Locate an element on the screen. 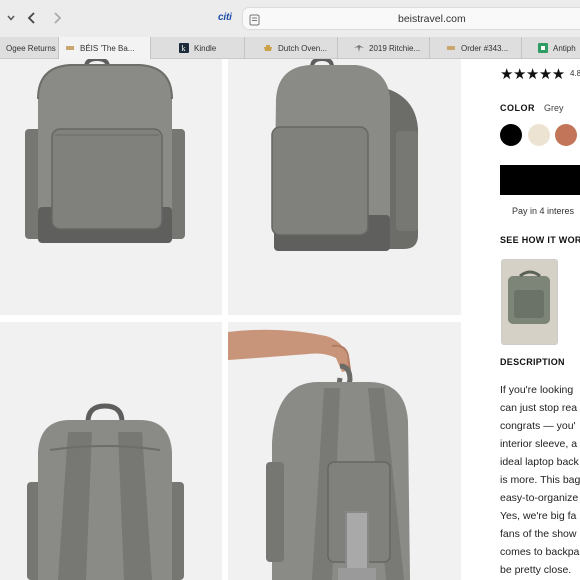 This screenshot has width=580, height=580. description-line: be pretty close. is located at coordinates (536, 570).